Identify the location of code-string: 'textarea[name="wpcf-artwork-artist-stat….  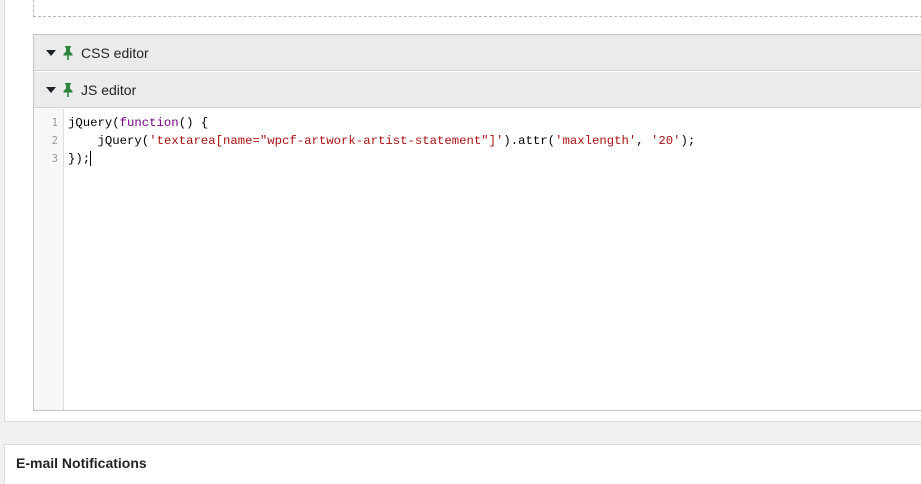
(326, 141).